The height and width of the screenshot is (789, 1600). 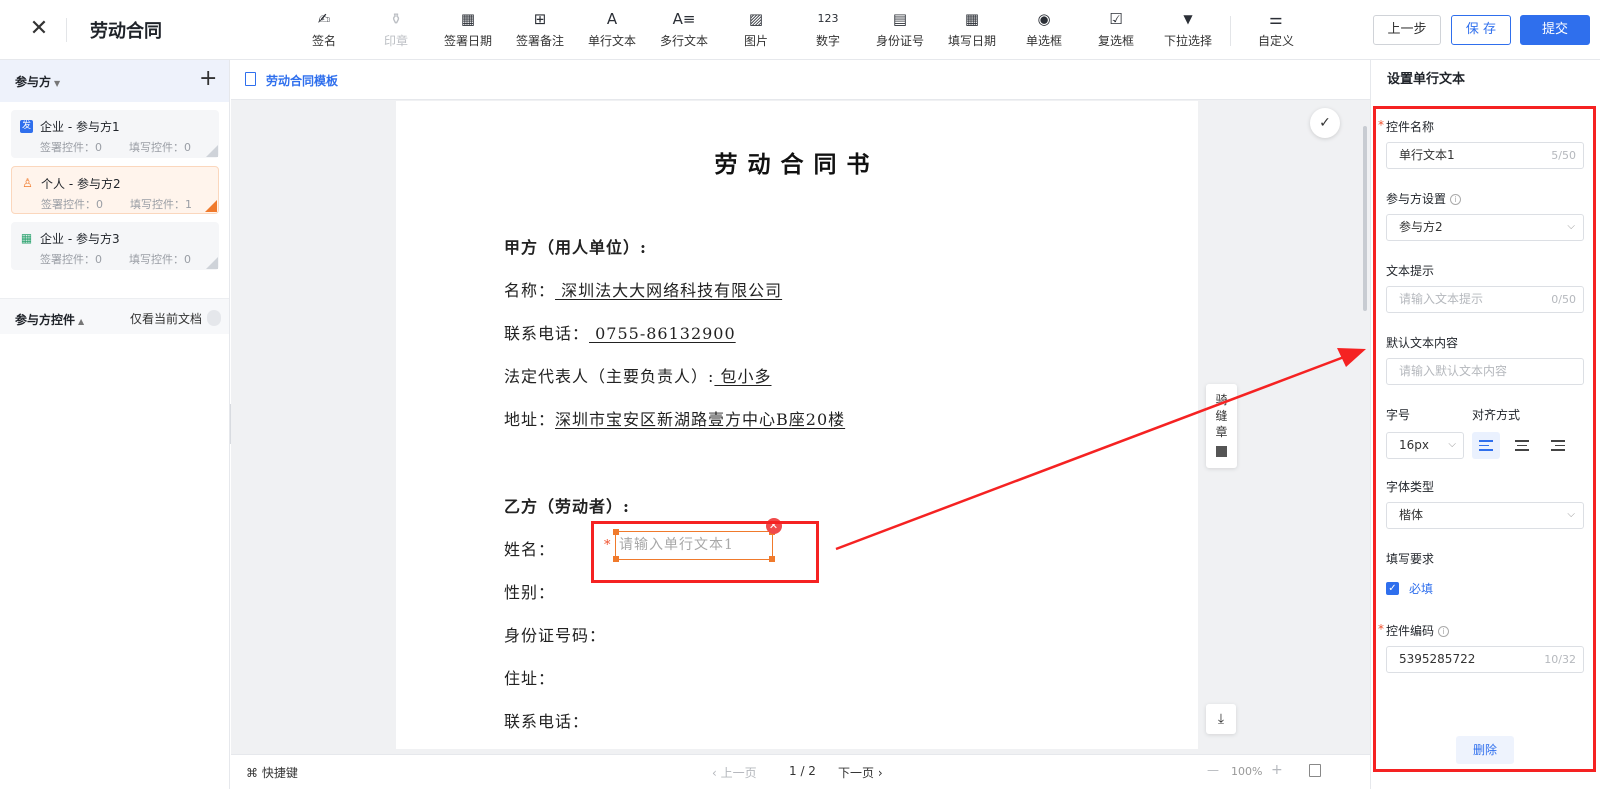 What do you see at coordinates (756, 19) in the screenshot?
I see `image-icon: ▨` at bounding box center [756, 19].